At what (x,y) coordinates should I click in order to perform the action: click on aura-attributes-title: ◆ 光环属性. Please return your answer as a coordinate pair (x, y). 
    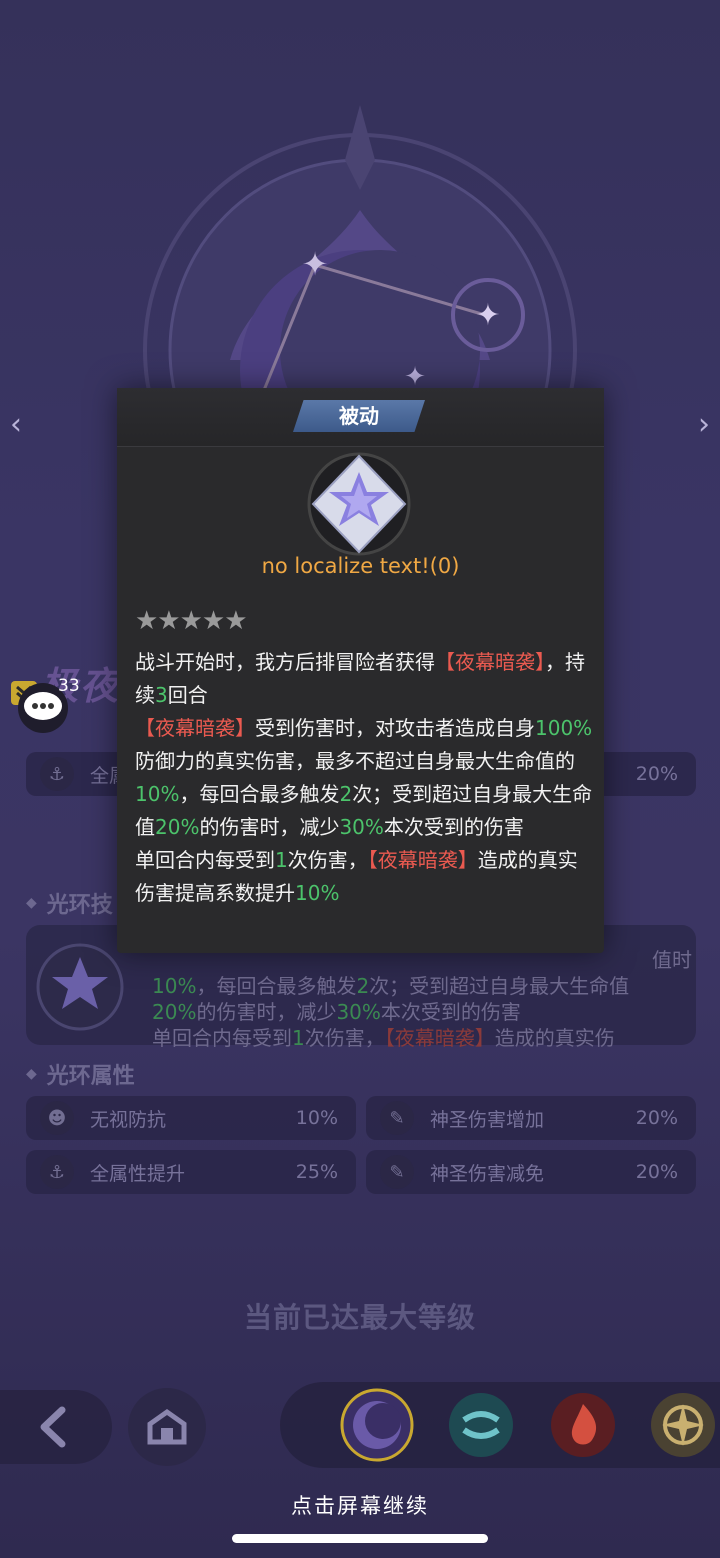
    Looking at the image, I should click on (80, 1076).